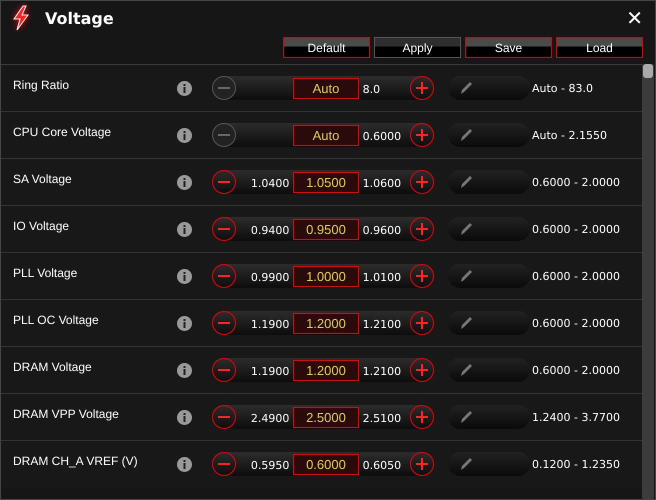 This screenshot has height=500, width=656. I want to click on value-field: 2.5000, so click(326, 417).